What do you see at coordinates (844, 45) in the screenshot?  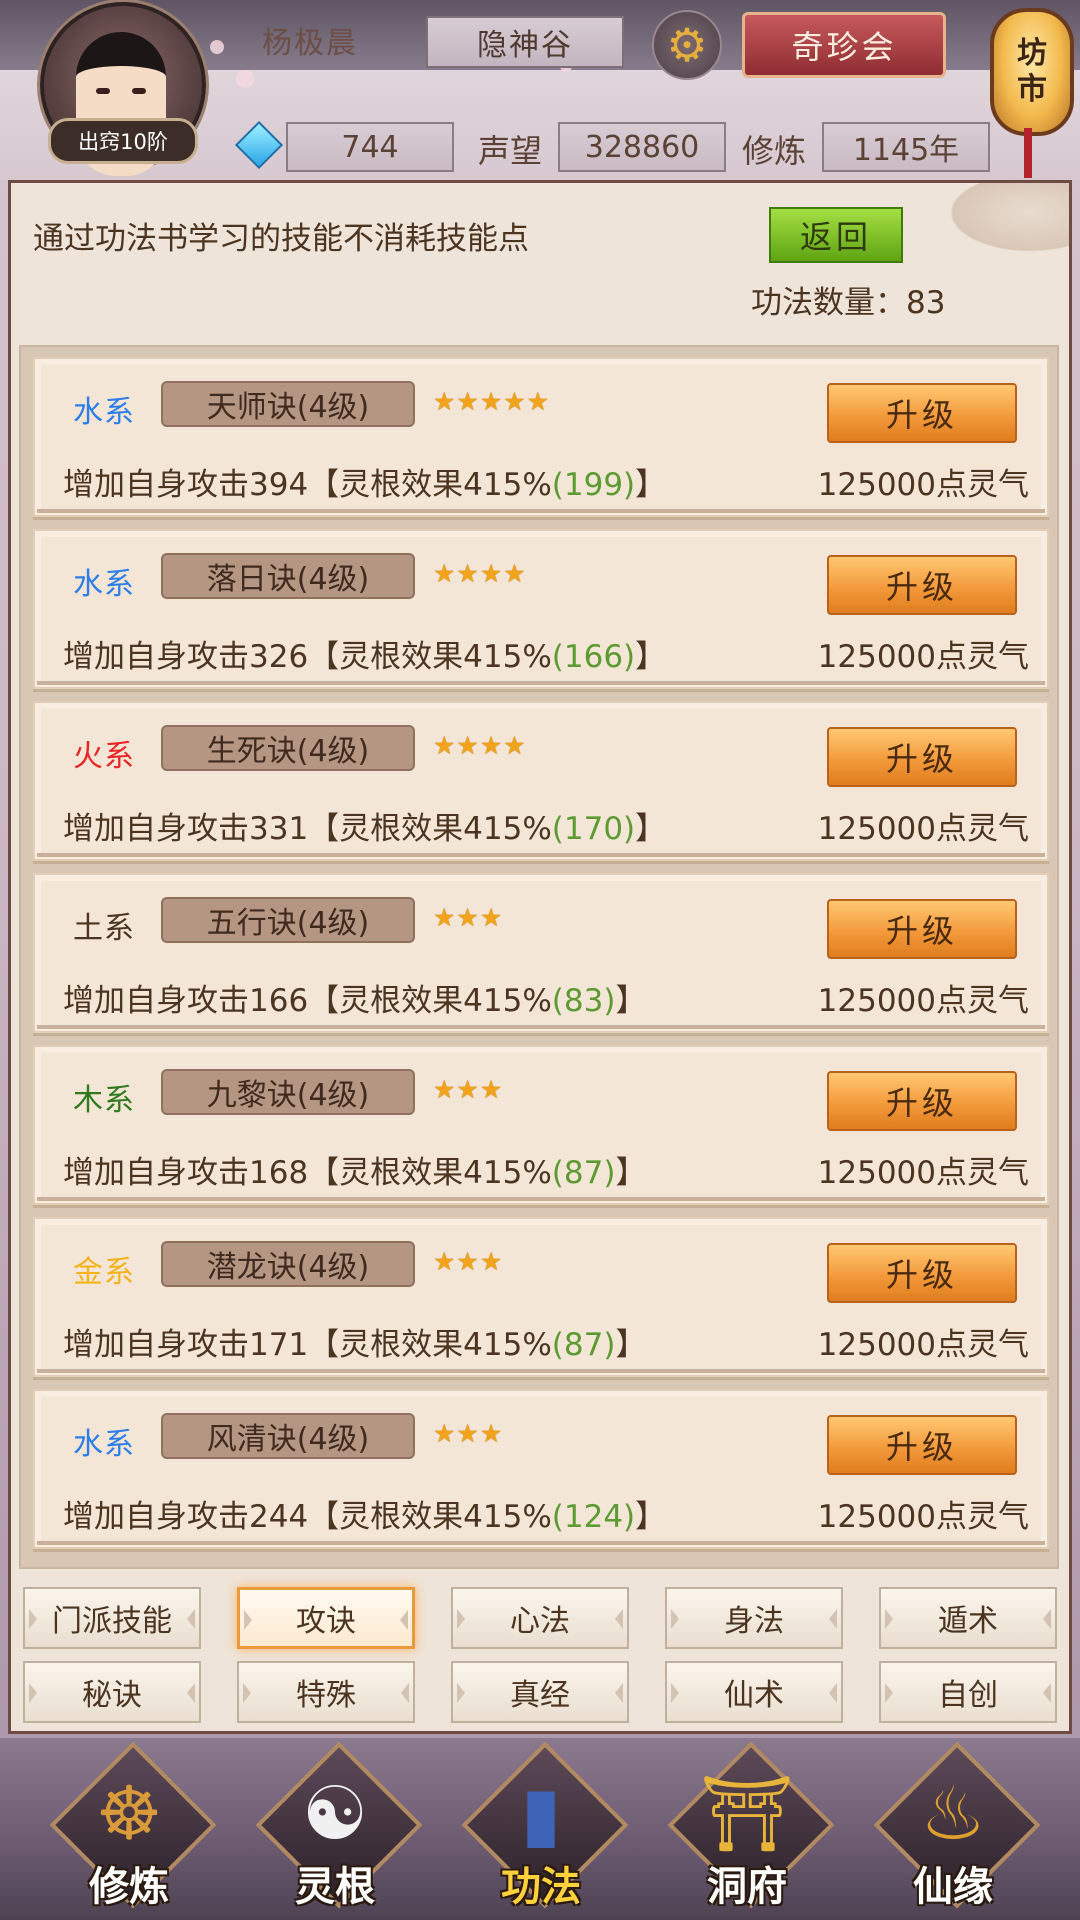 I see `treasure-market-button: 奇珍会` at bounding box center [844, 45].